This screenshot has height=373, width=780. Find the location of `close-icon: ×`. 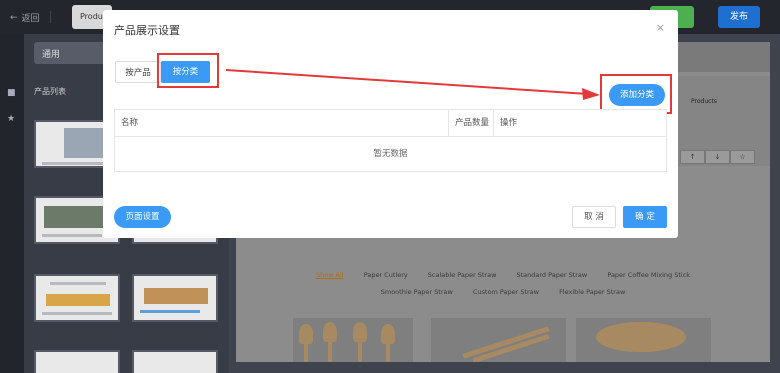

close-icon: × is located at coordinates (660, 27).